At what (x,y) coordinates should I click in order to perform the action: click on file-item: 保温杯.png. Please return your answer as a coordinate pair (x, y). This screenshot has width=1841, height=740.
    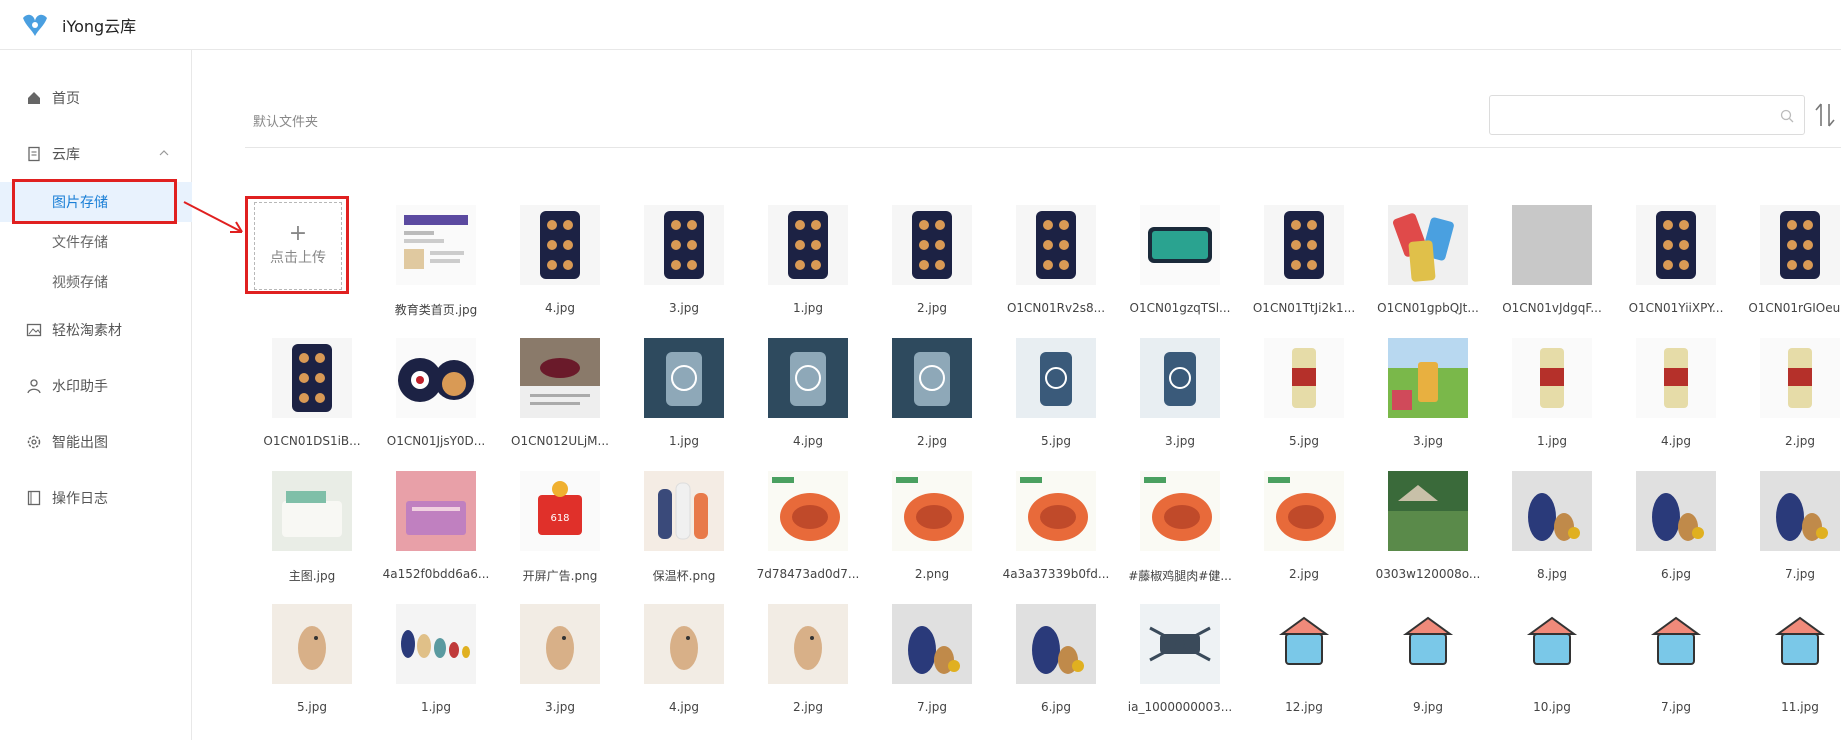
    Looking at the image, I should click on (684, 531).